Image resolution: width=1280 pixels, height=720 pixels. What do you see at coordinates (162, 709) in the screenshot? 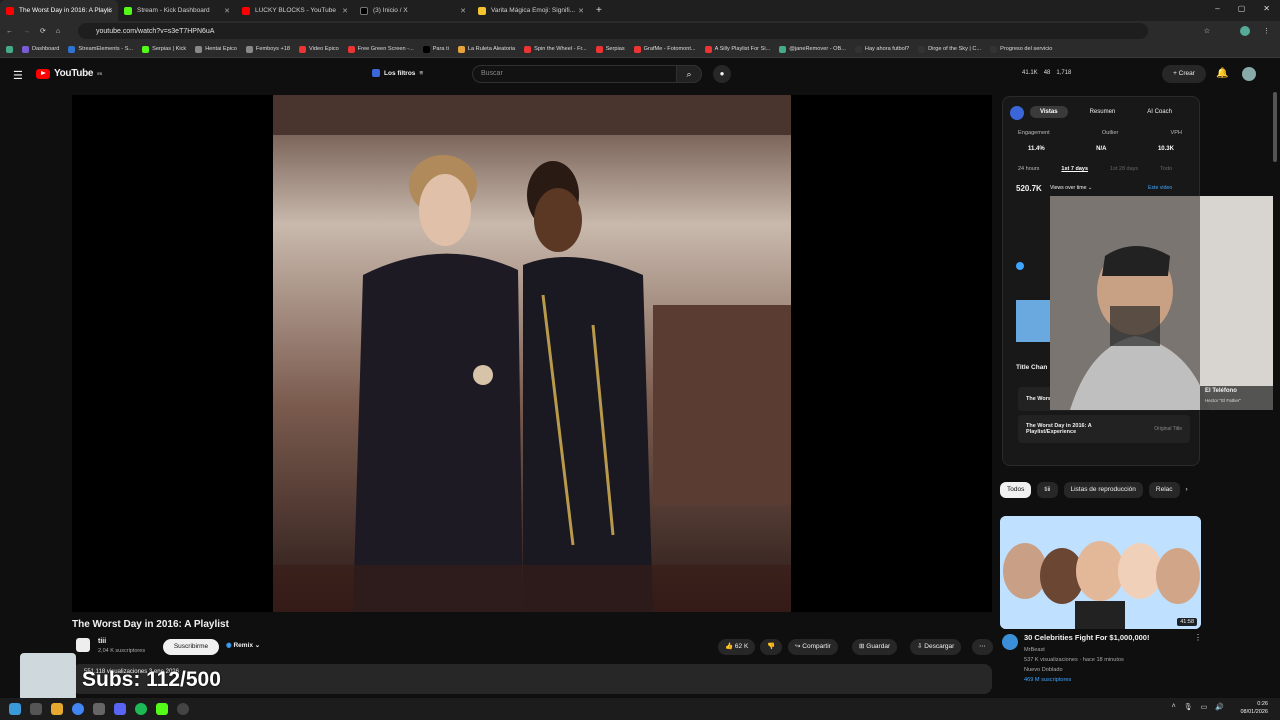
I see `kick-taskbar-icon` at bounding box center [162, 709].